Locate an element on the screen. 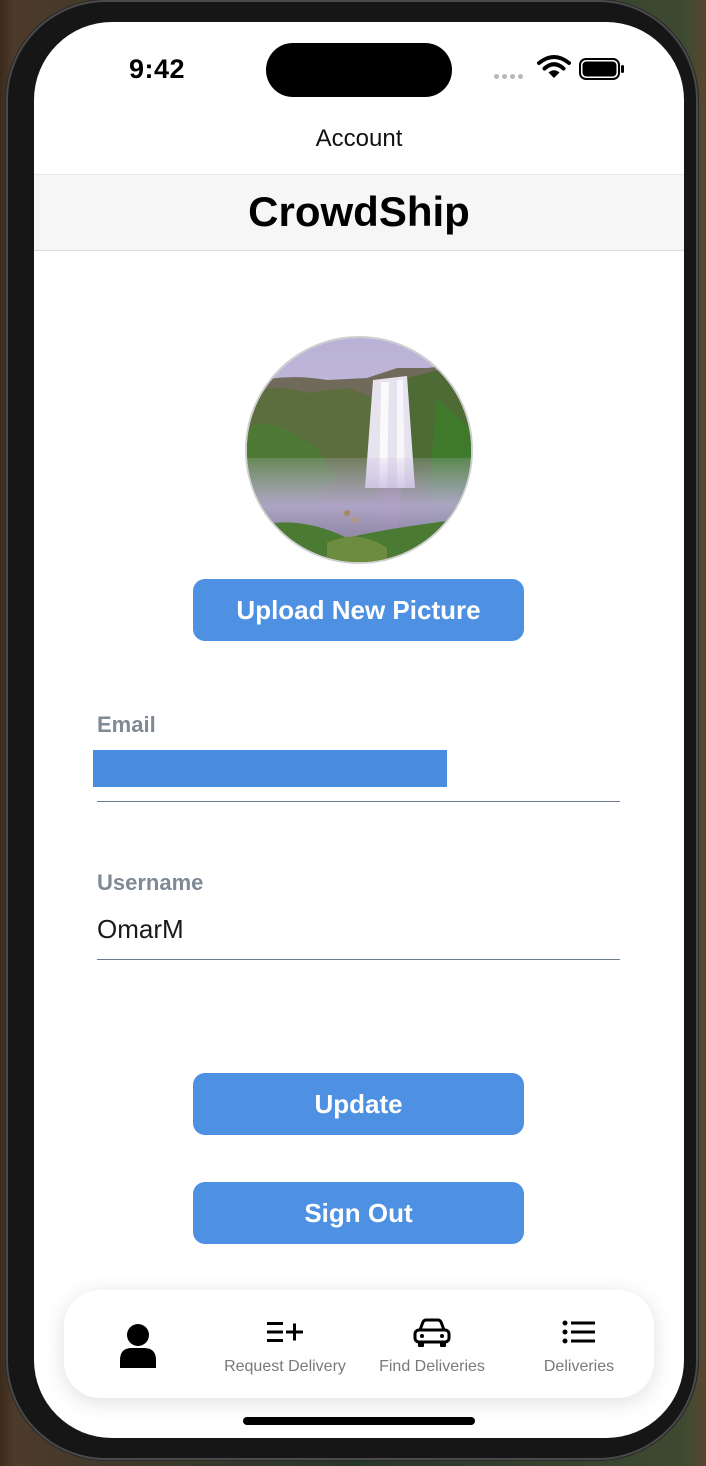  status-bar: 9:42 is located at coordinates (359, 72).